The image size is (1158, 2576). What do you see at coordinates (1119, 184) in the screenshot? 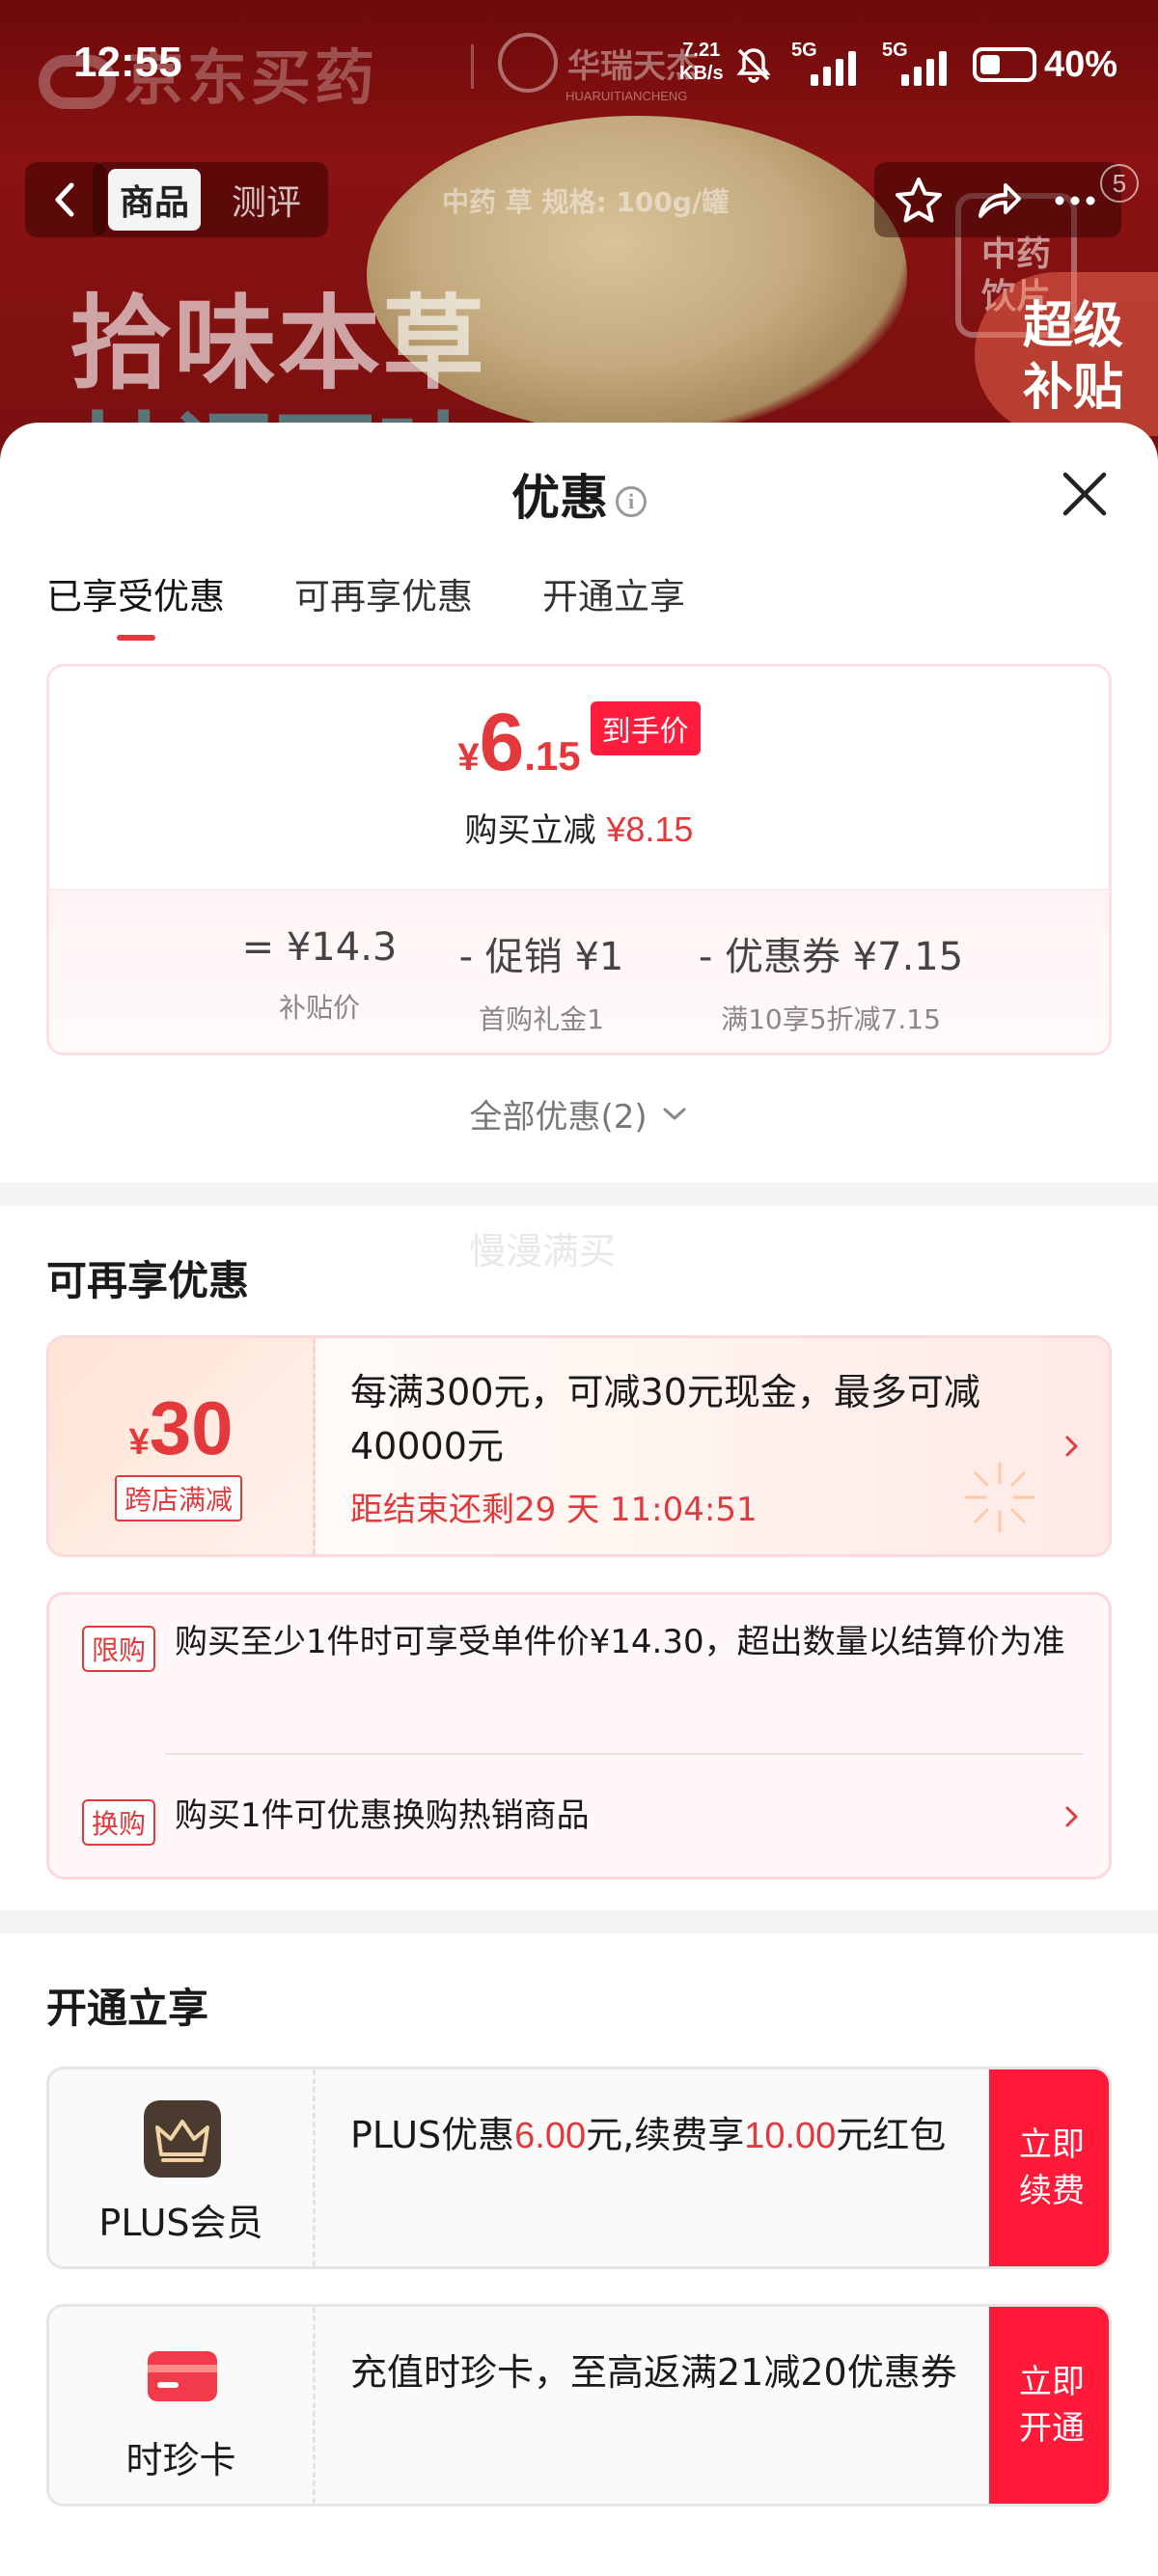
I see `message-count-badge: 5` at bounding box center [1119, 184].